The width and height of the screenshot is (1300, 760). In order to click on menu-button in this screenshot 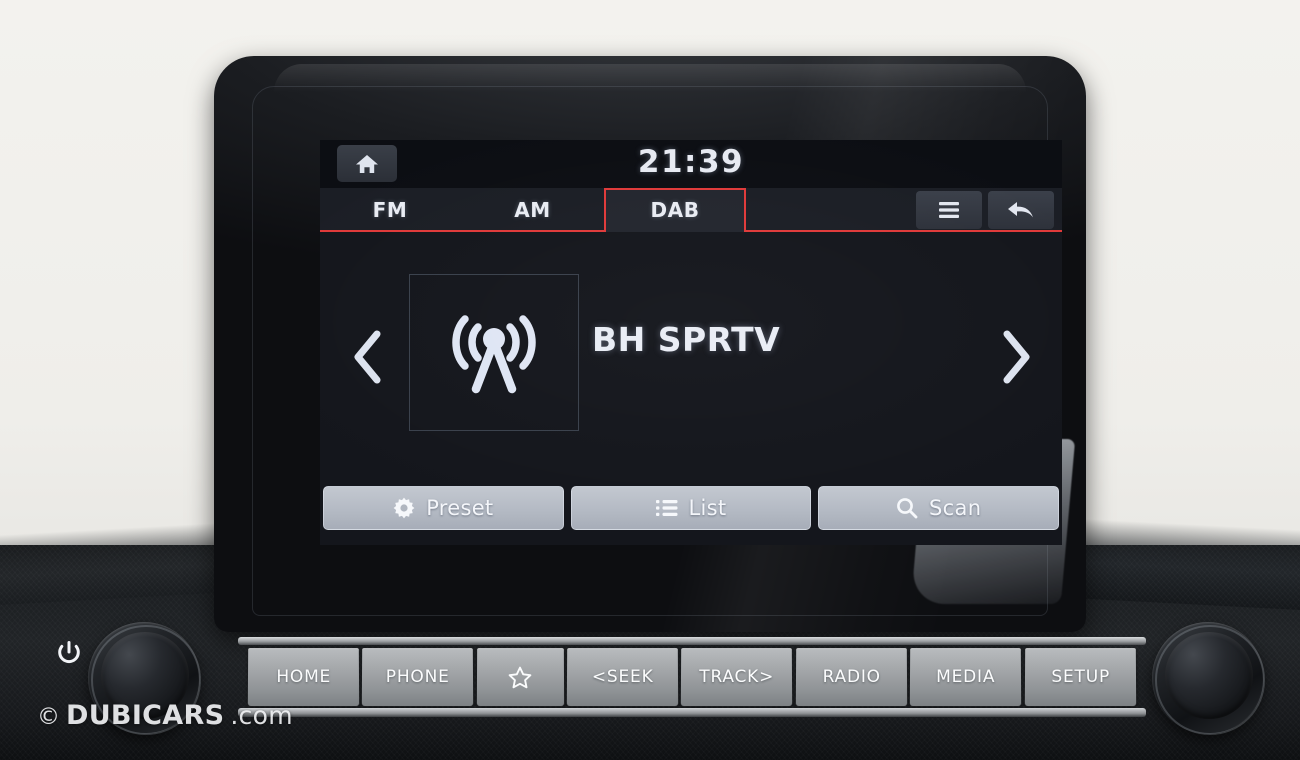, I will do `click(949, 210)`.